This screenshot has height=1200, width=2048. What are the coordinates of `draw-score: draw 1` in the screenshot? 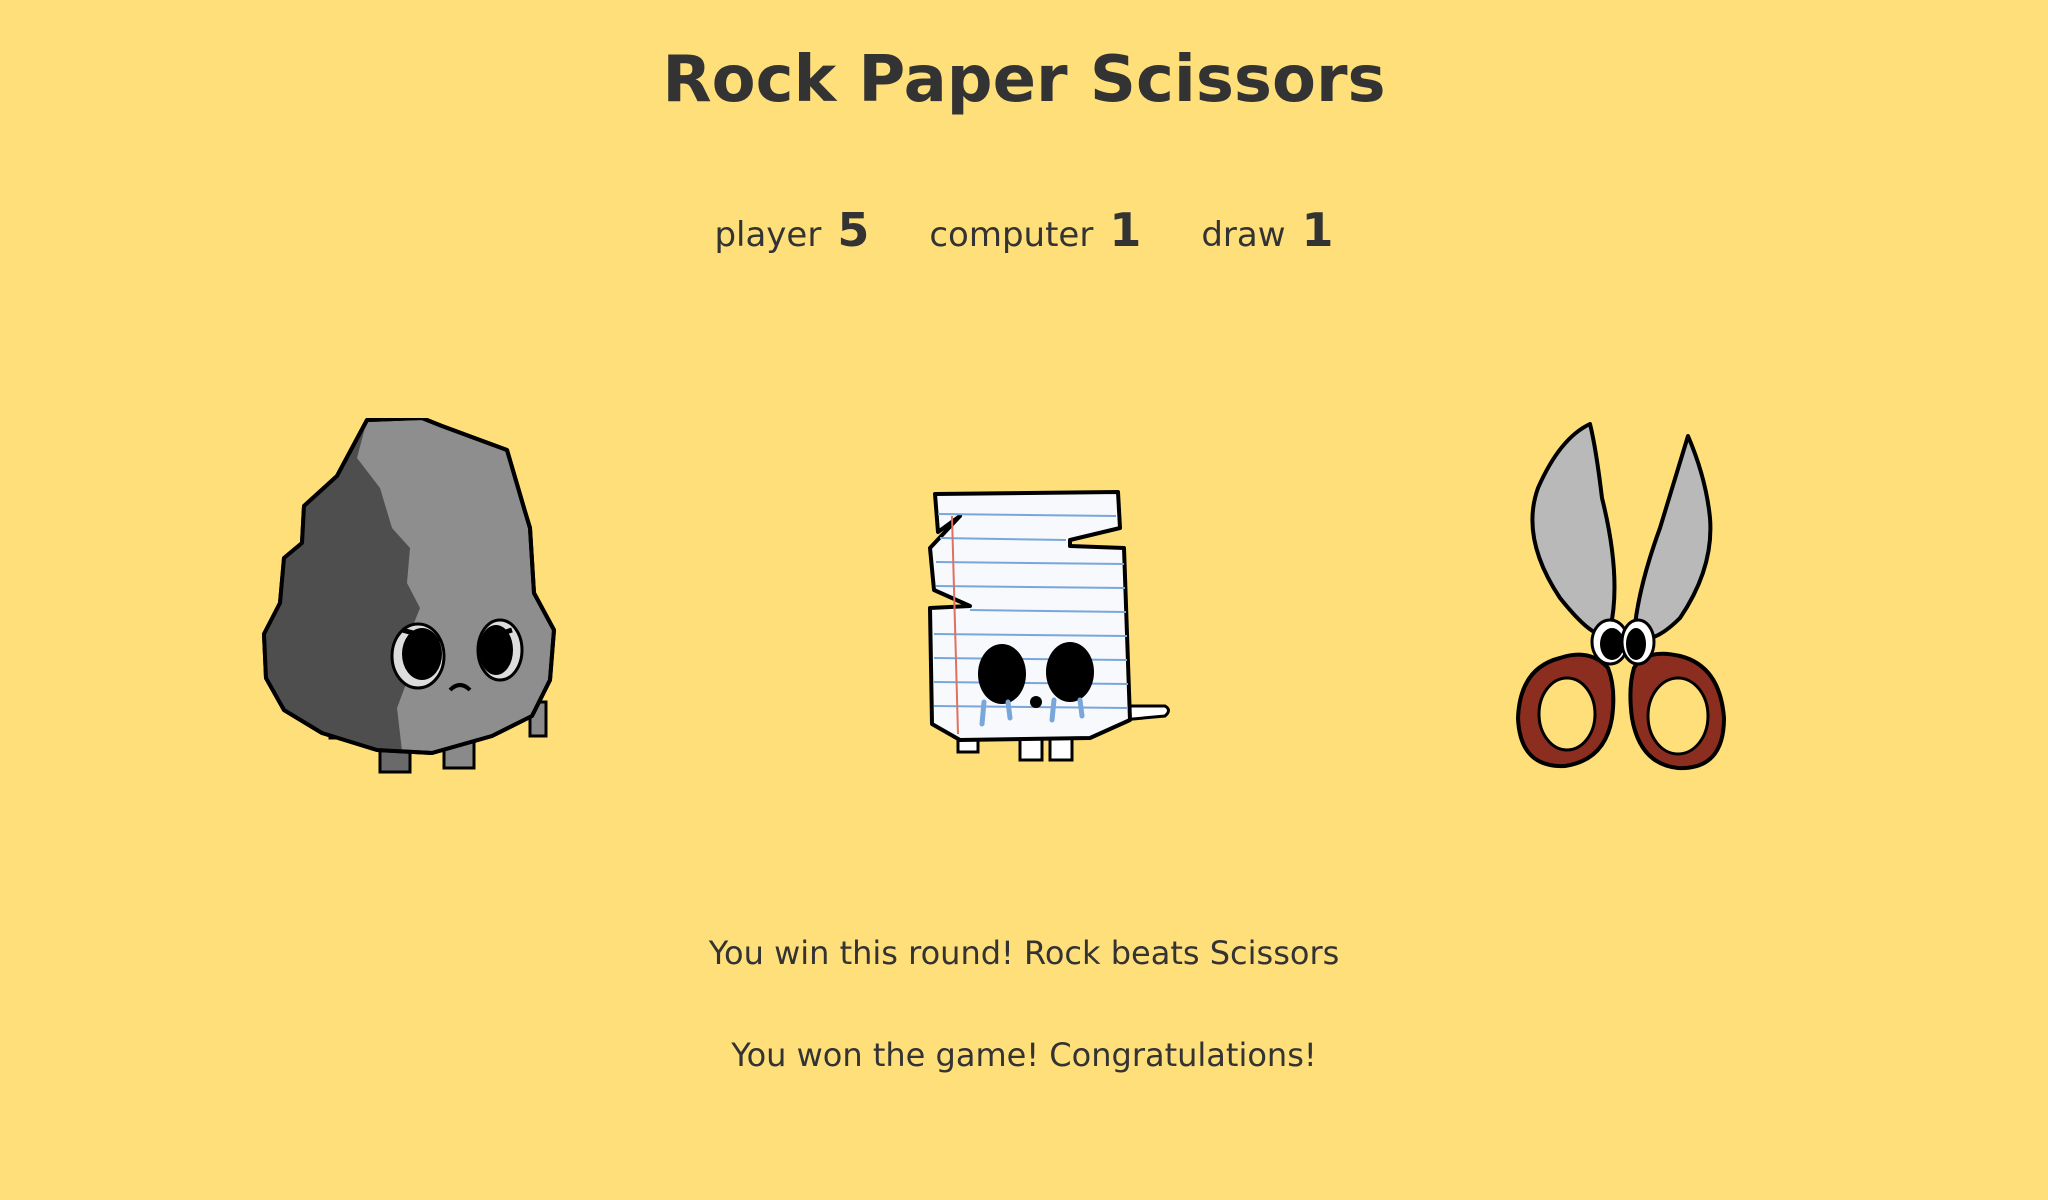 It's located at (1267, 230).